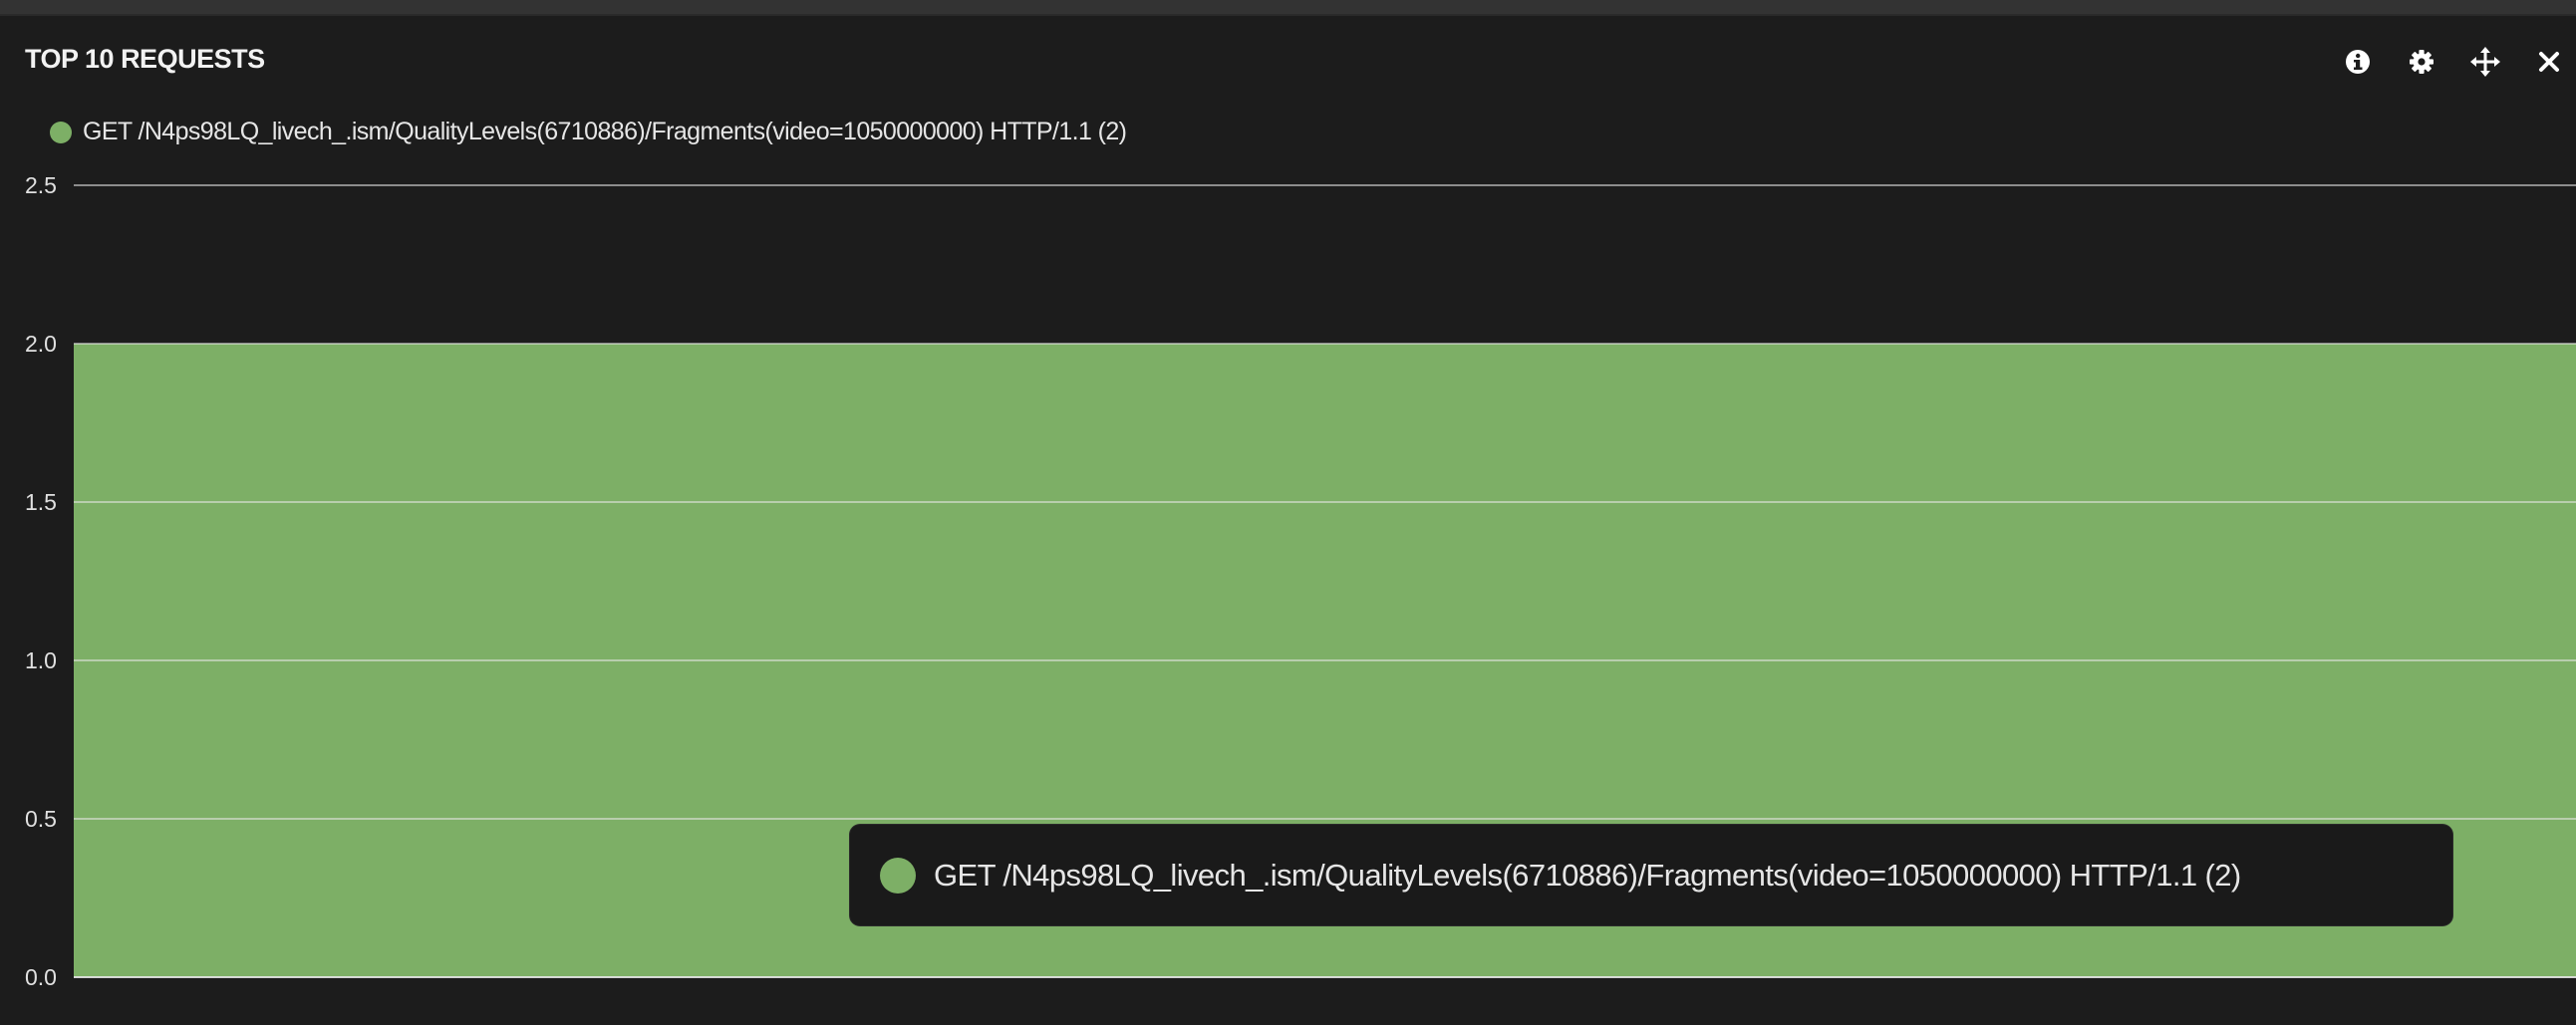 The width and height of the screenshot is (2576, 1025). Describe the element at coordinates (41, 819) in the screenshot. I see `y-tick-label: 0.5` at that location.